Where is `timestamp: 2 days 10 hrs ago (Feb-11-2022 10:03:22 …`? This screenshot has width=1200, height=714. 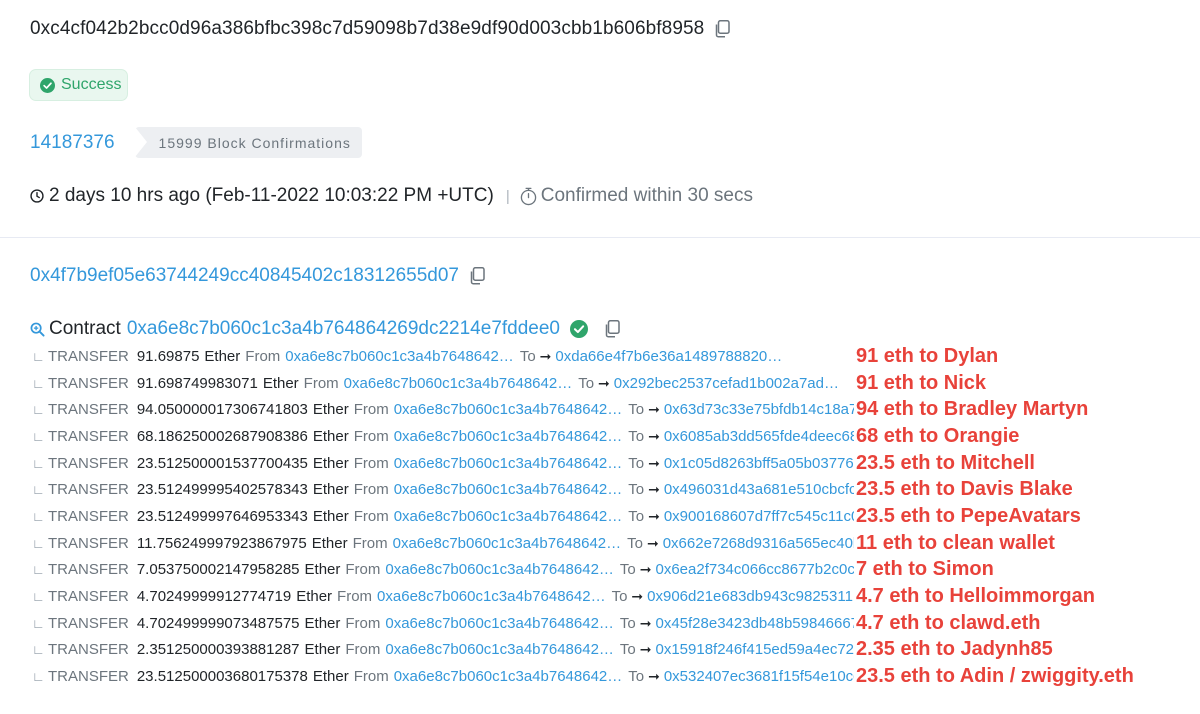 timestamp: 2 days 10 hrs ago (Feb-11-2022 10:03:22 … is located at coordinates (271, 195).